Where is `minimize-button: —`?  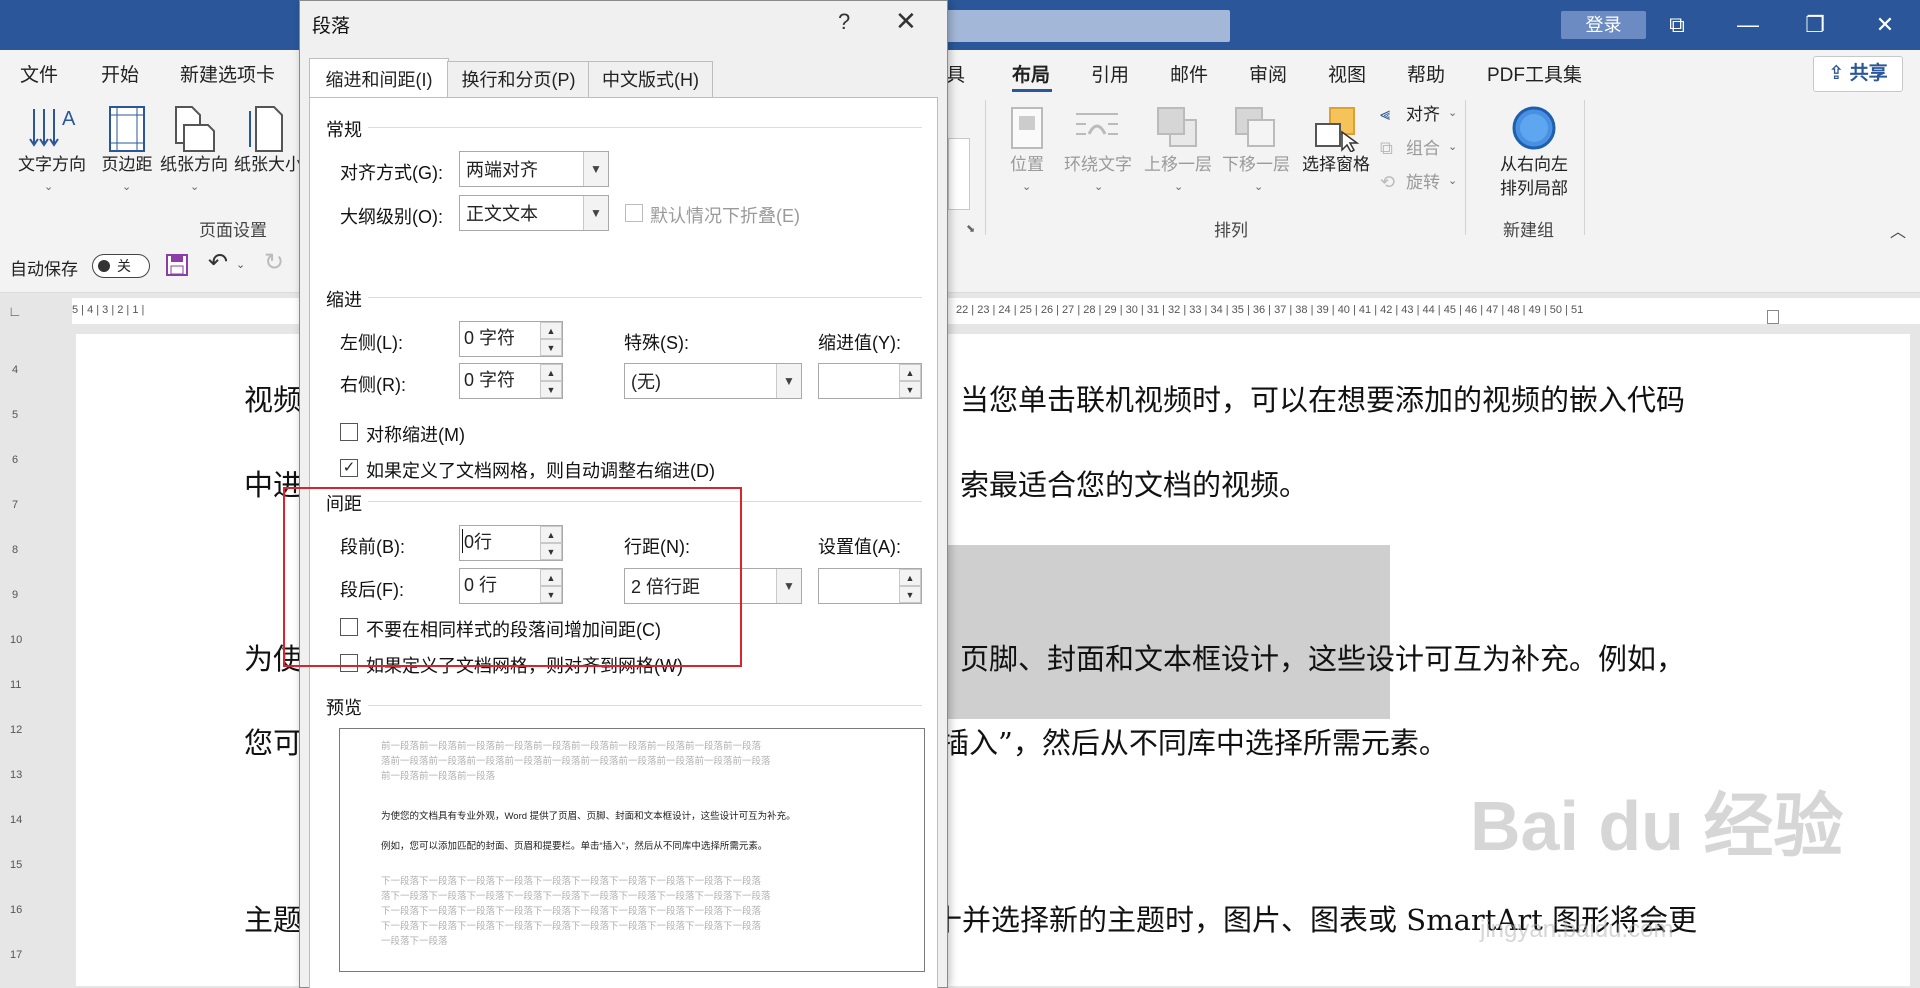
minimize-button: — is located at coordinates (1748, 25).